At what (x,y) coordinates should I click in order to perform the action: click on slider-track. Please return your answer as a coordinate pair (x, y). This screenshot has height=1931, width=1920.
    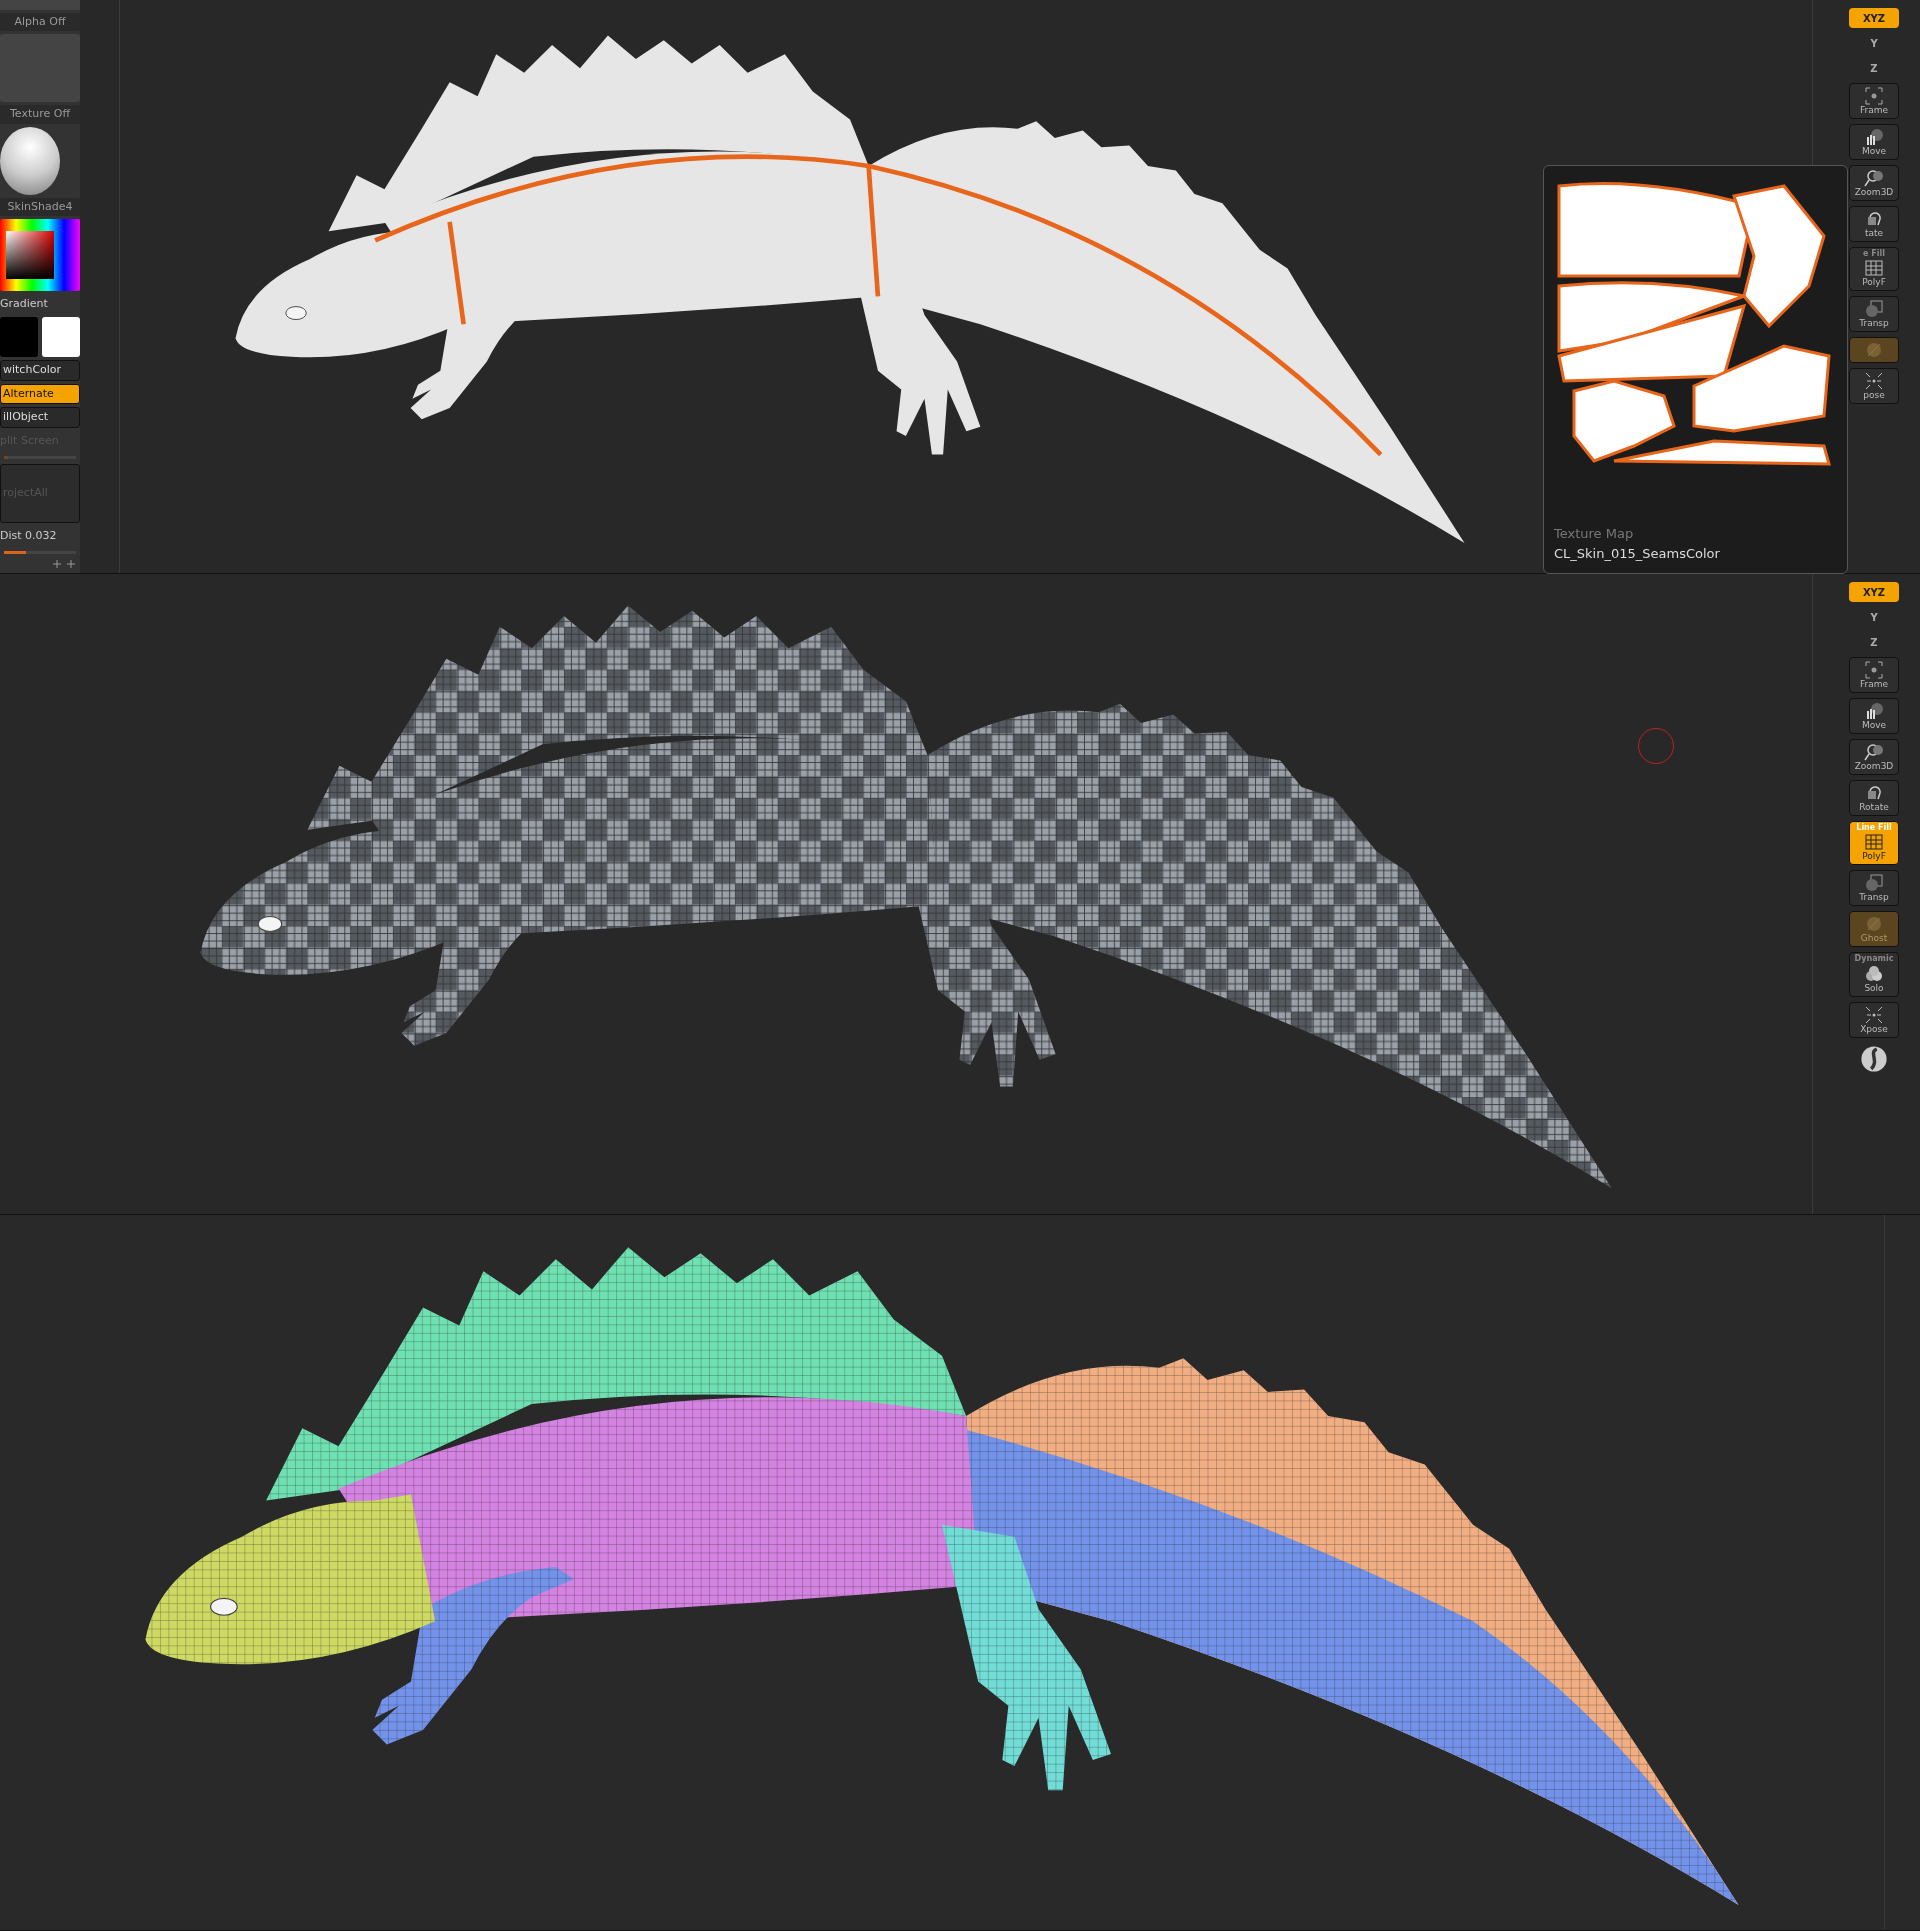
    Looking at the image, I should click on (40, 552).